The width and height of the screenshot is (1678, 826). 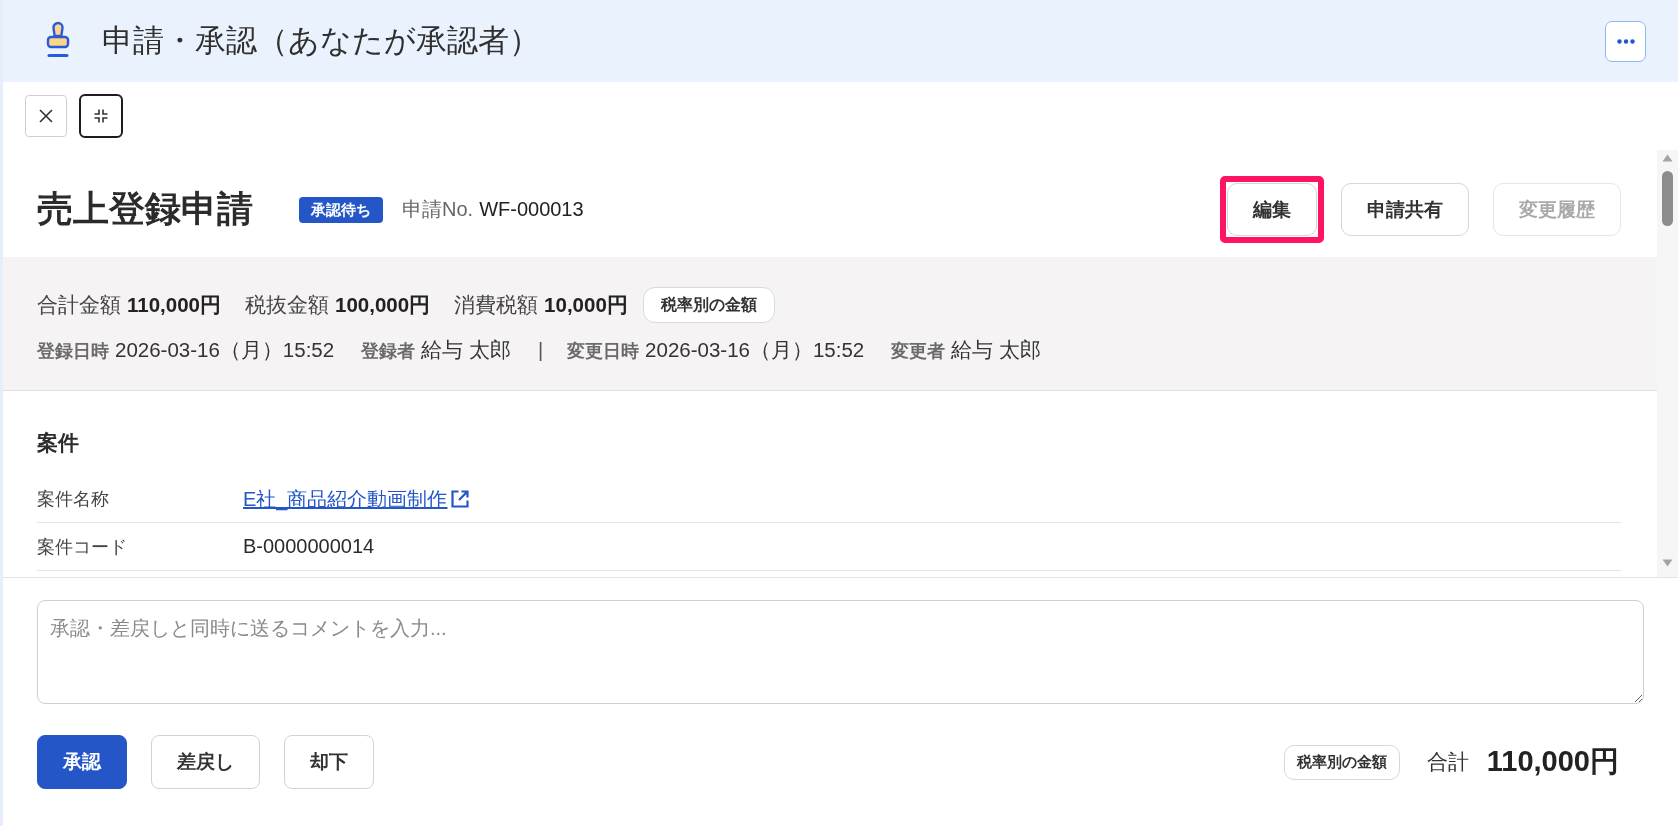 I want to click on request-number: WF-000013, so click(x=531, y=209).